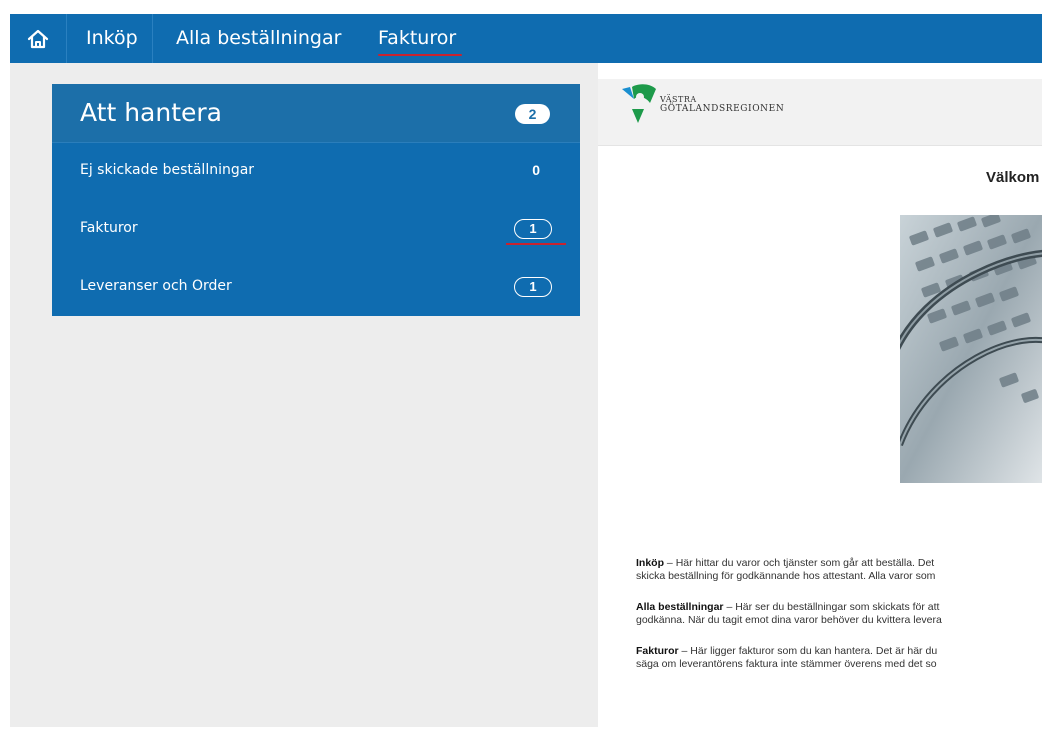 This screenshot has height=729, width=1042. What do you see at coordinates (536, 170) in the screenshot?
I see `todo-row-count: 0` at bounding box center [536, 170].